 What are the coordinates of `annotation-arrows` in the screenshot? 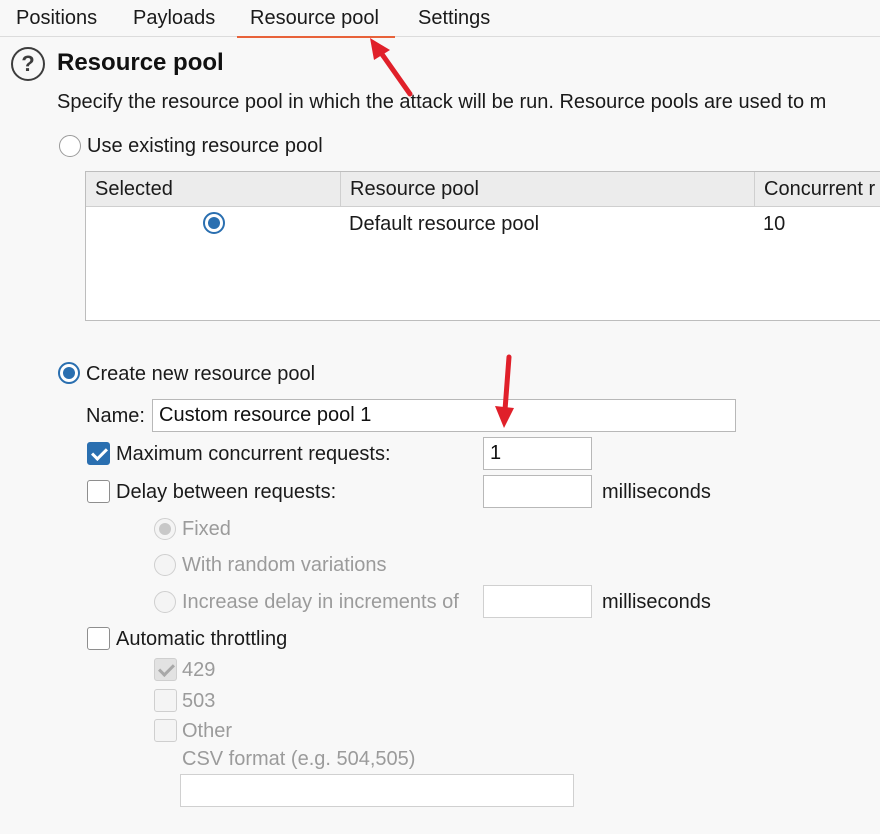 It's located at (442, 233).